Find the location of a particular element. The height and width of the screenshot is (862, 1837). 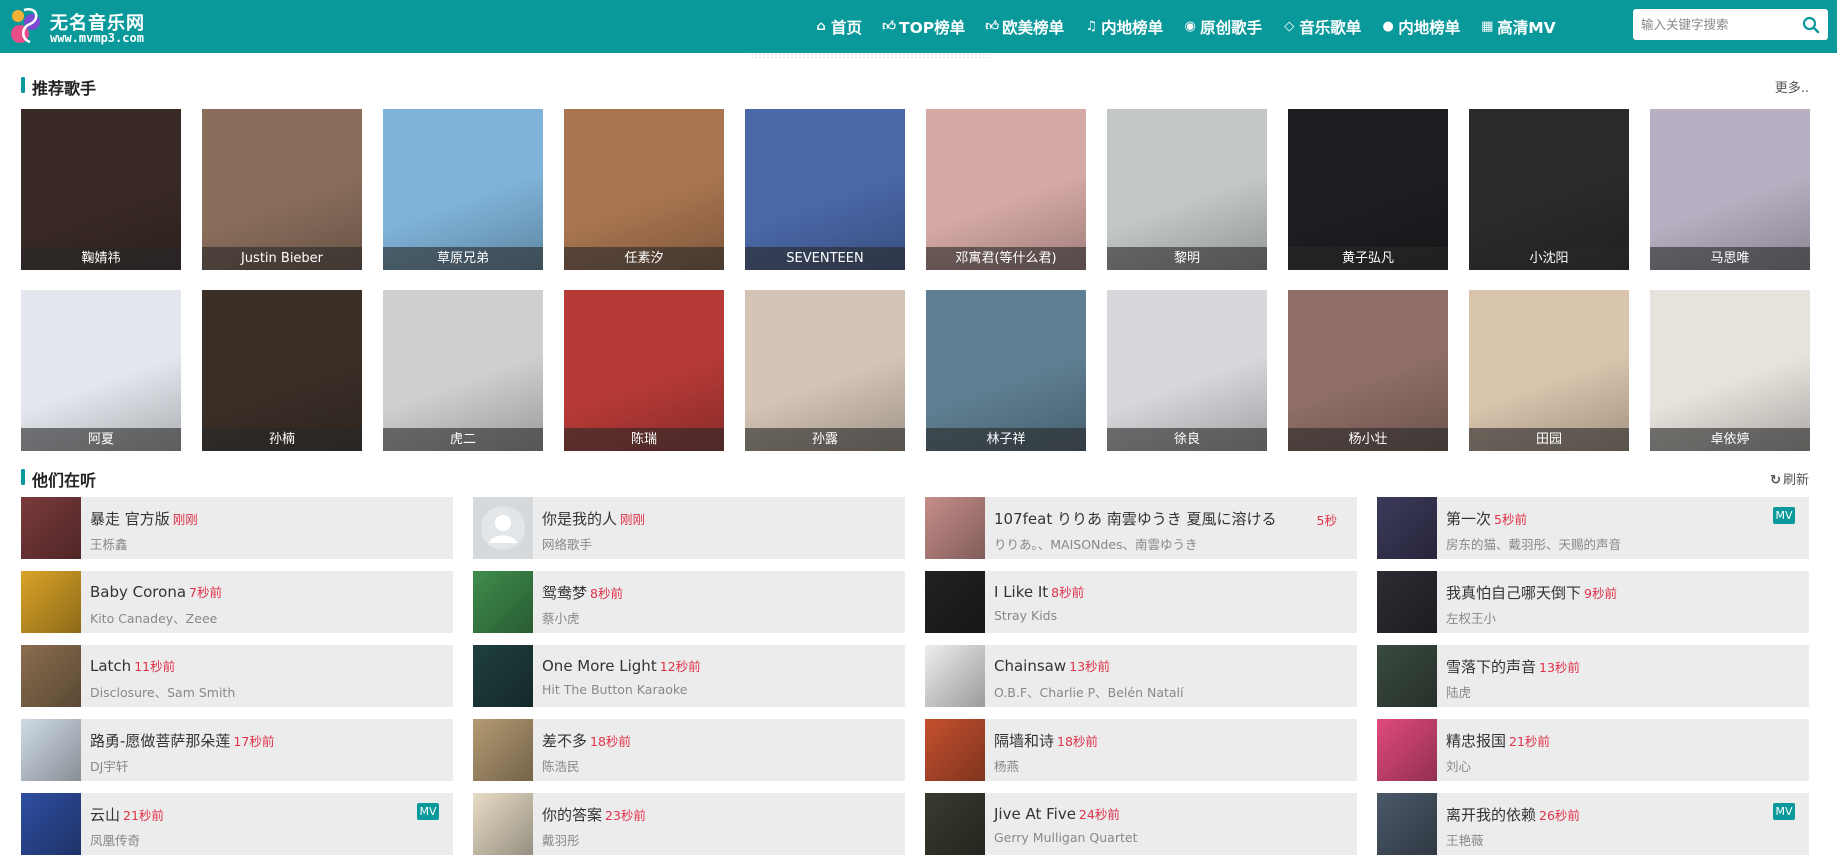

song-title: One More Light is located at coordinates (599, 666).